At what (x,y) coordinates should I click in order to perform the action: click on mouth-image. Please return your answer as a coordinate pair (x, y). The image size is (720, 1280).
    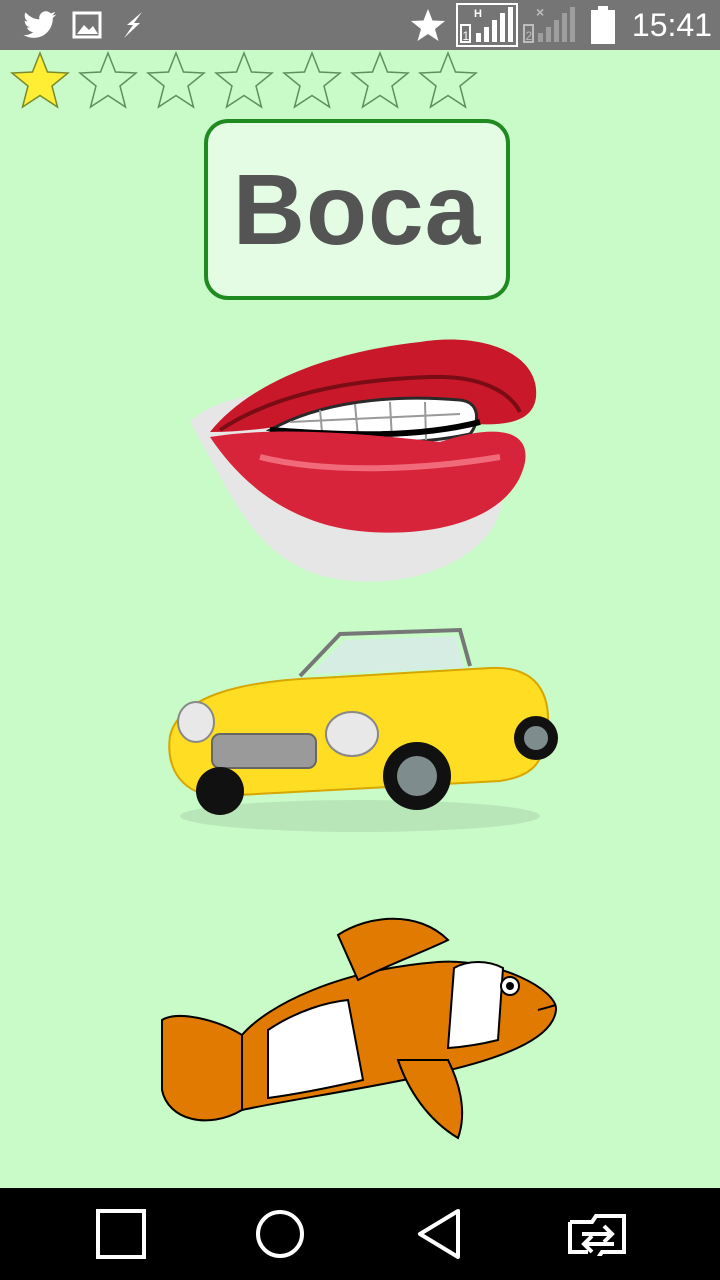
    Looking at the image, I should click on (363, 460).